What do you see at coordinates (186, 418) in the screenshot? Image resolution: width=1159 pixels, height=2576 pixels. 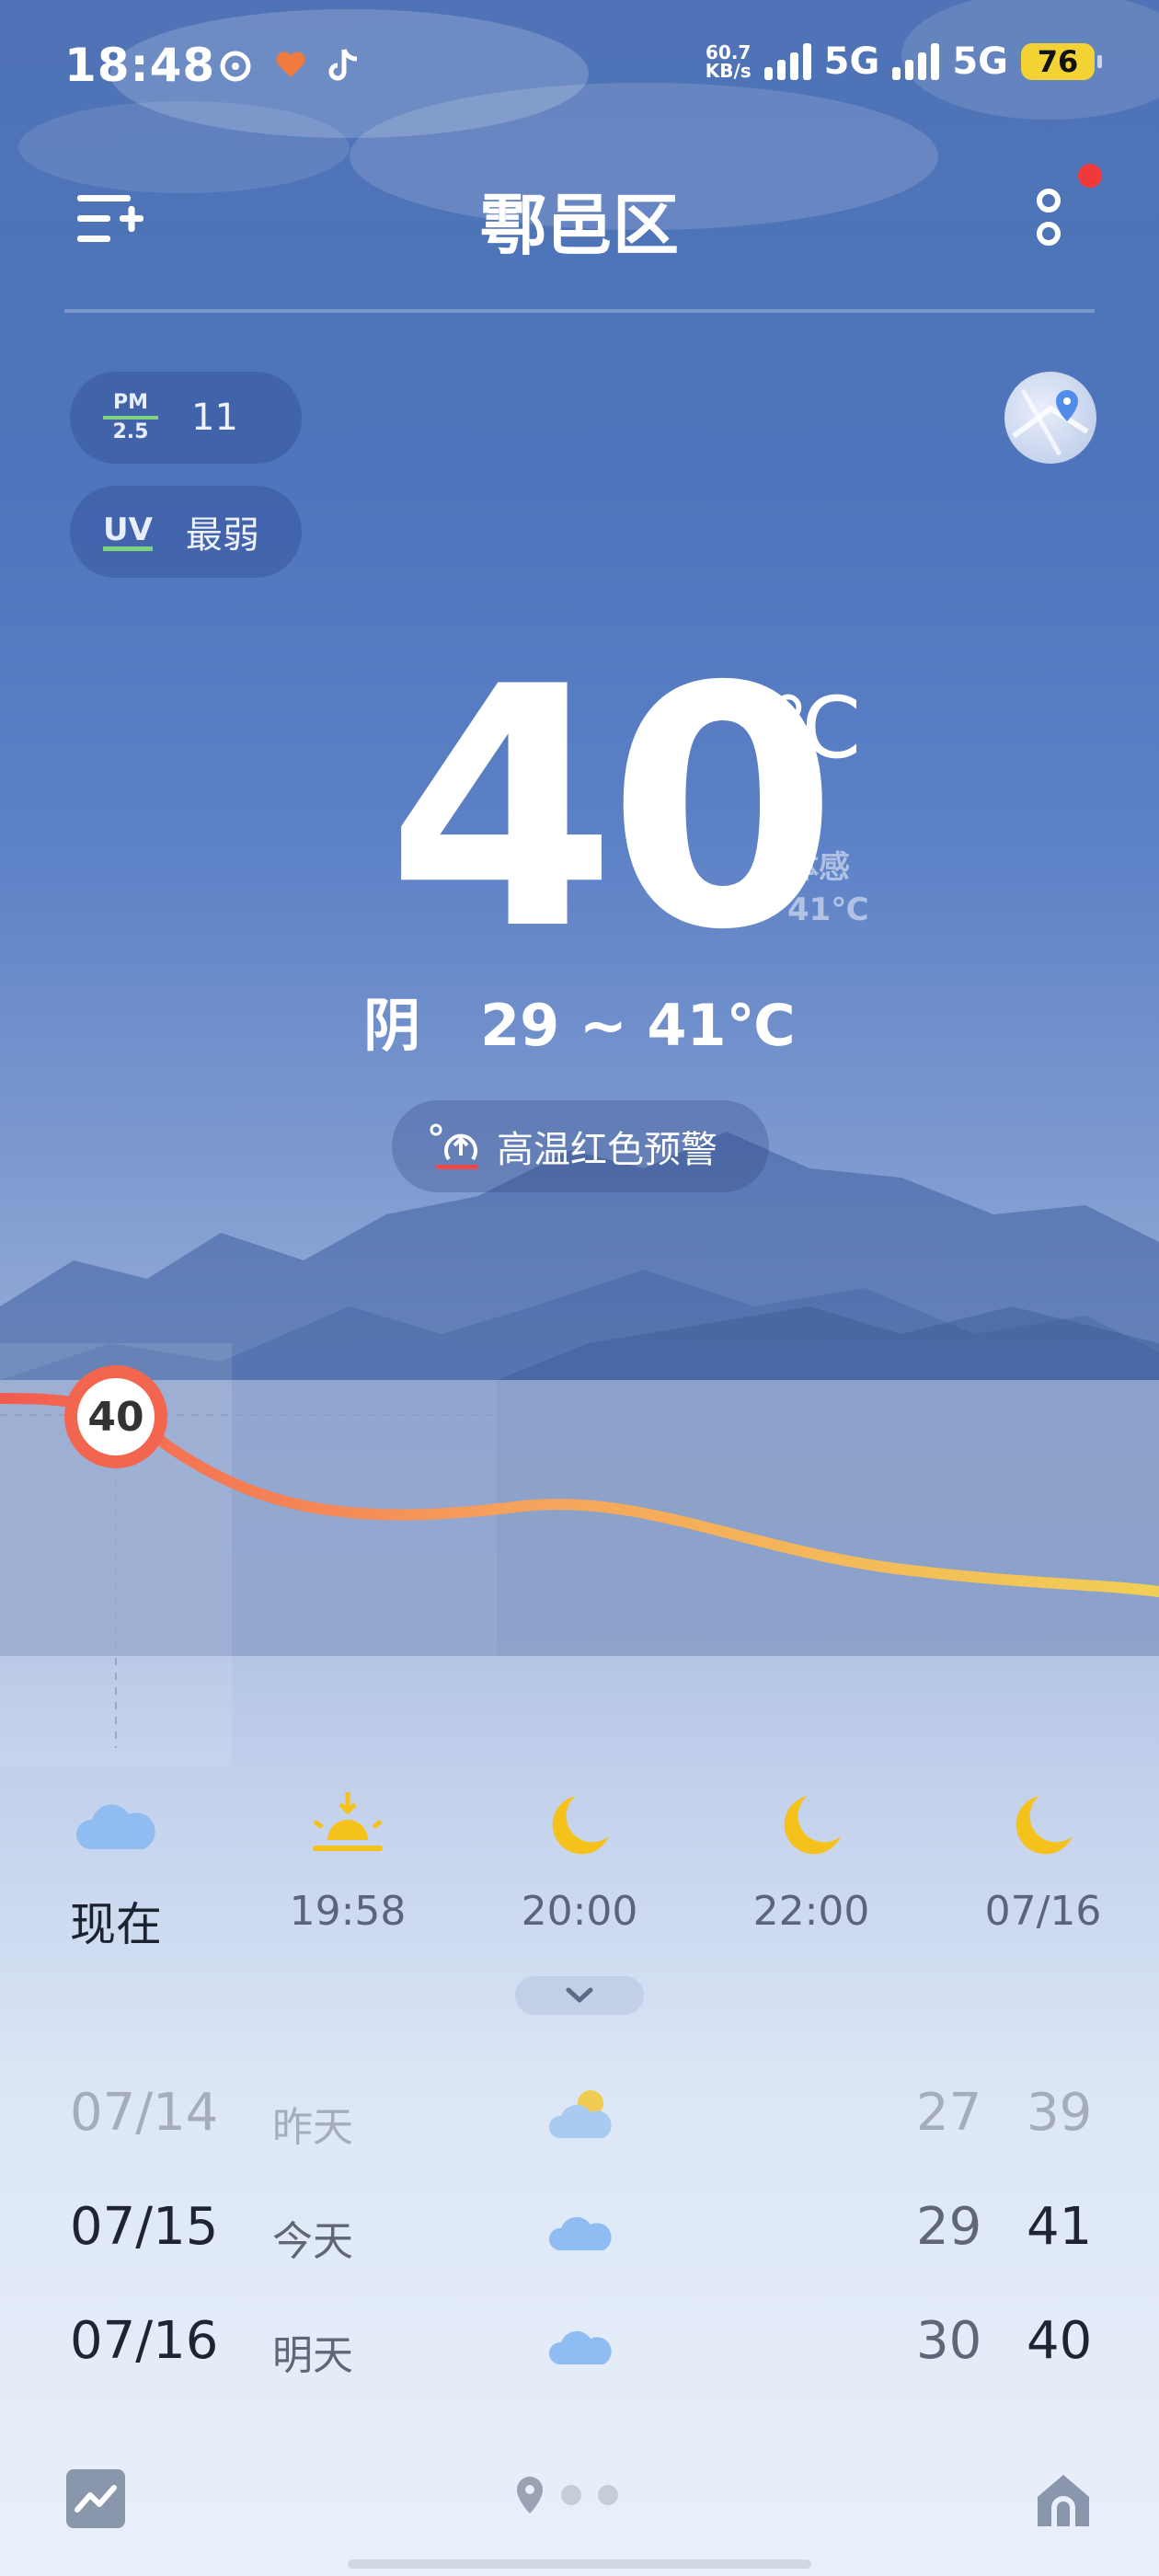 I see `pm25-pill: PM 2.5 11` at bounding box center [186, 418].